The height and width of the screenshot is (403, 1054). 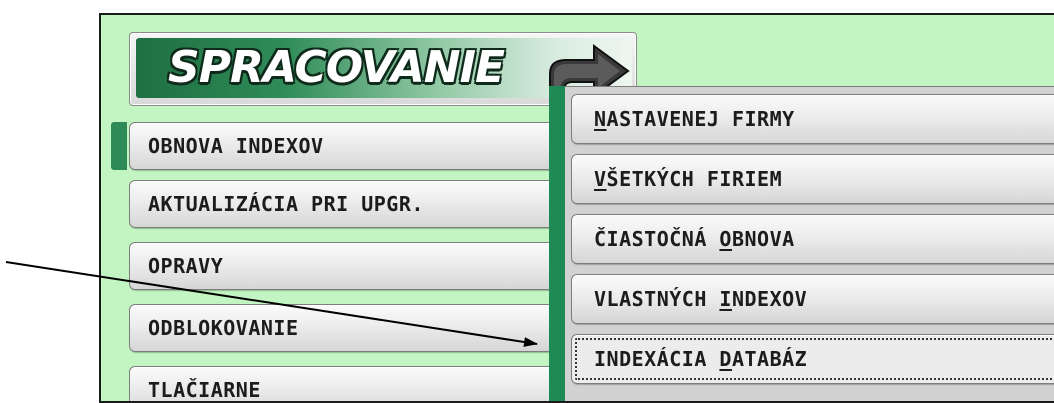 I want to click on menu-item-label: OPRAVY, so click(x=186, y=266).